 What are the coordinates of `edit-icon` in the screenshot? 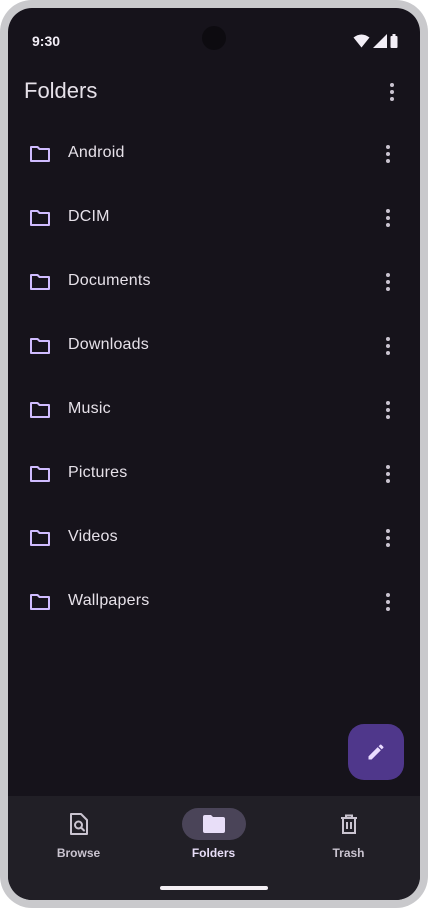 It's located at (376, 752).